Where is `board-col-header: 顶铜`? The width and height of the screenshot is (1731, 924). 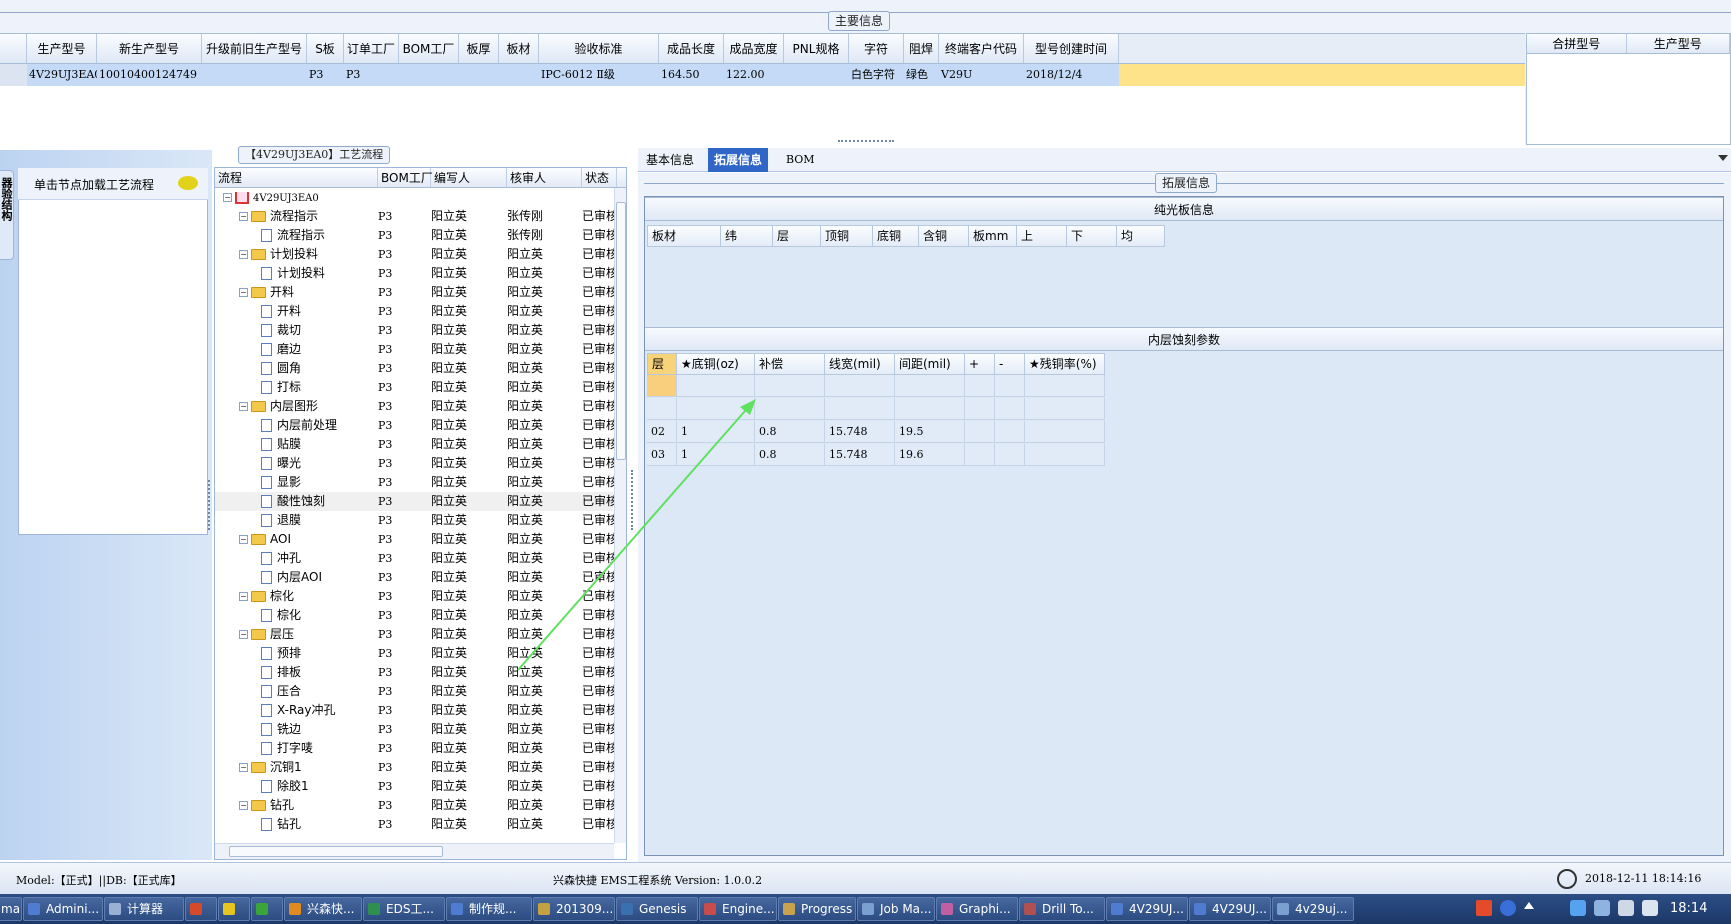 board-col-header: 顶铜 is located at coordinates (847, 236).